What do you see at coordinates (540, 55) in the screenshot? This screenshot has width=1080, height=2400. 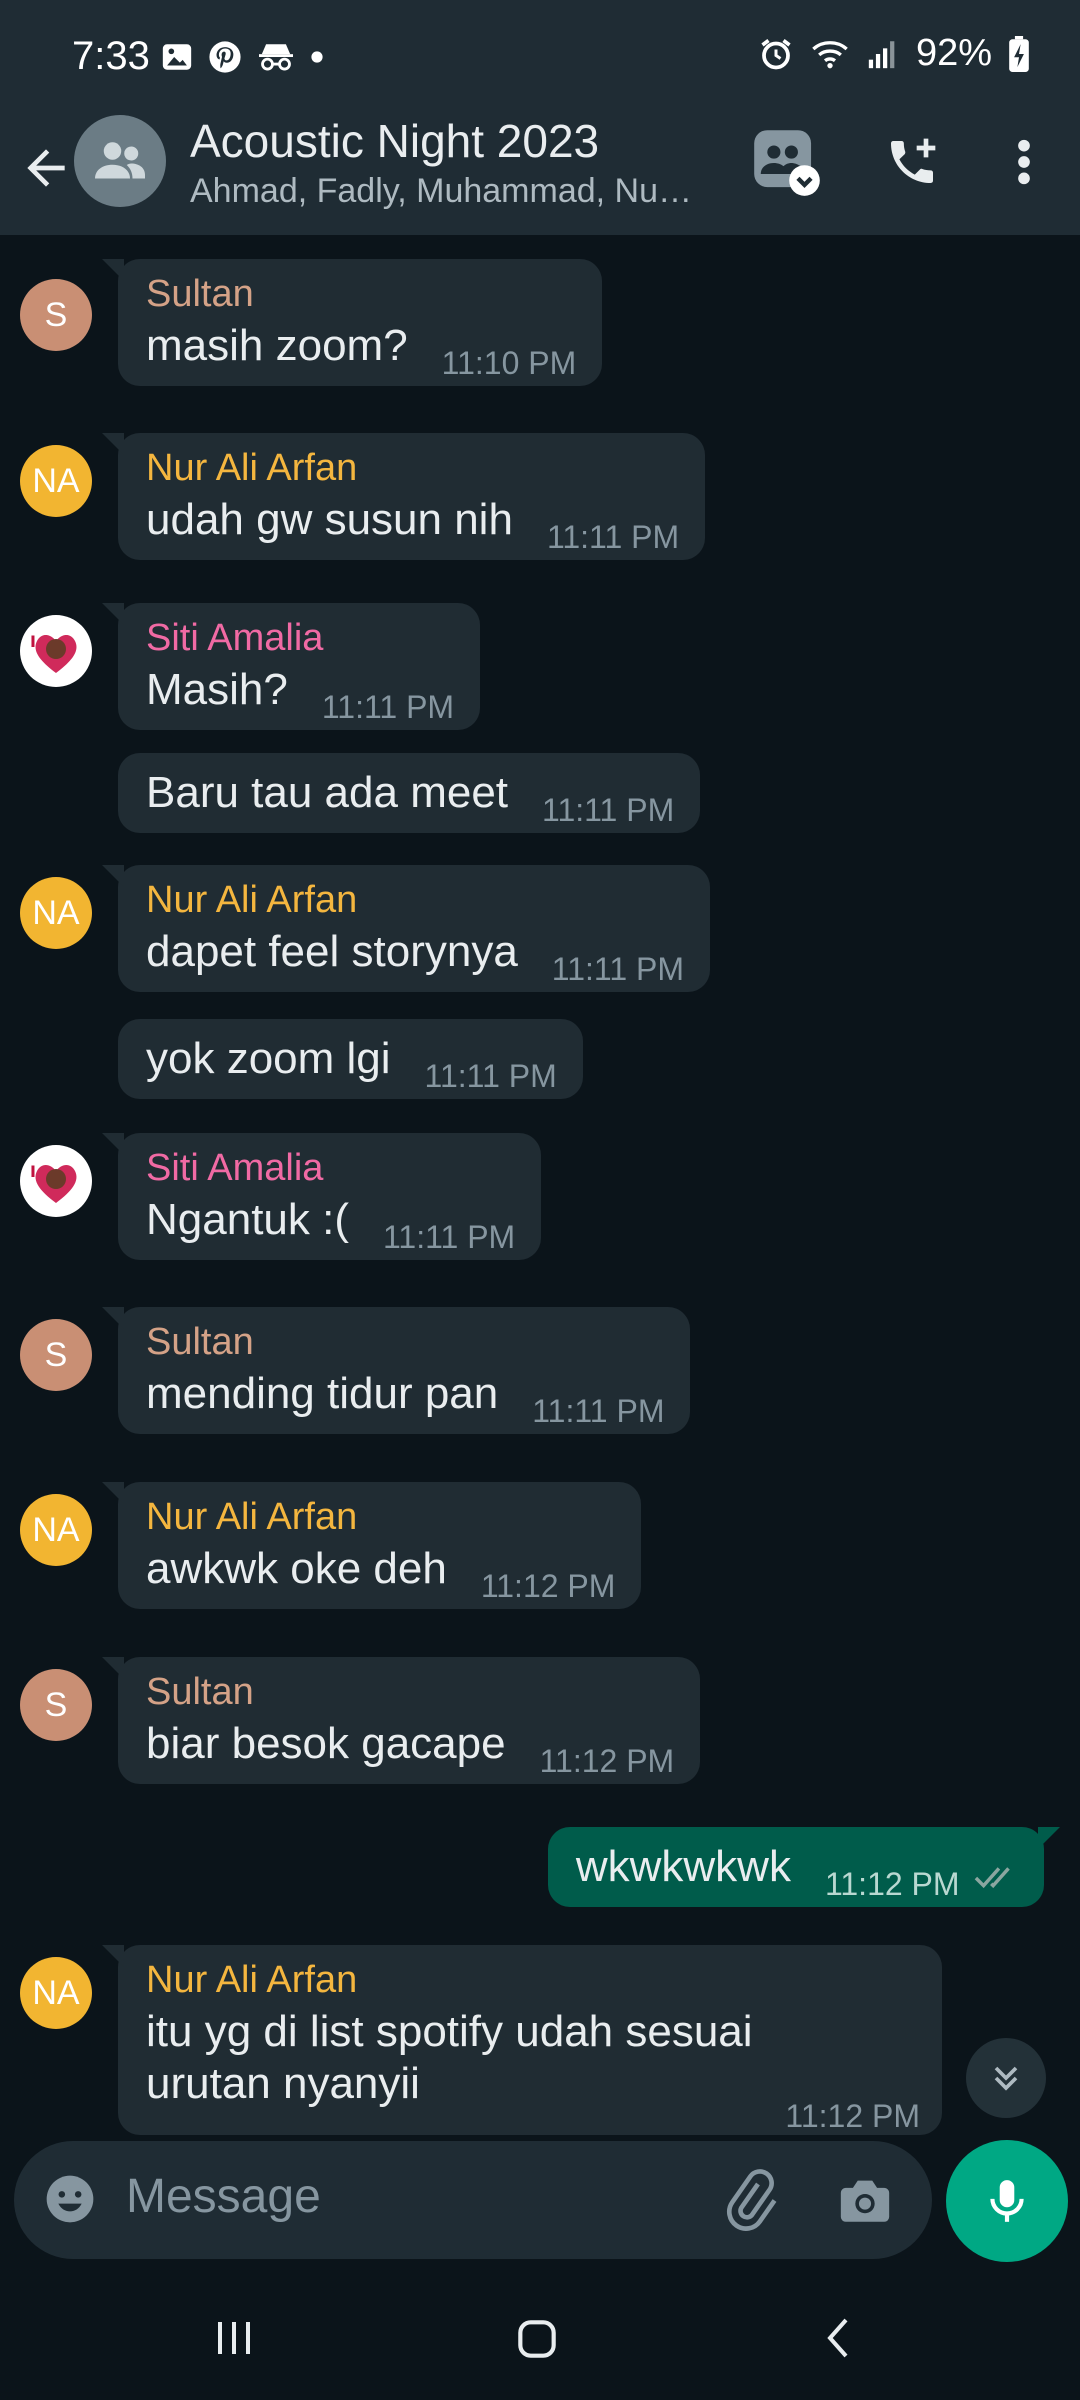 I see `status-bar: 7:33 92%` at bounding box center [540, 55].